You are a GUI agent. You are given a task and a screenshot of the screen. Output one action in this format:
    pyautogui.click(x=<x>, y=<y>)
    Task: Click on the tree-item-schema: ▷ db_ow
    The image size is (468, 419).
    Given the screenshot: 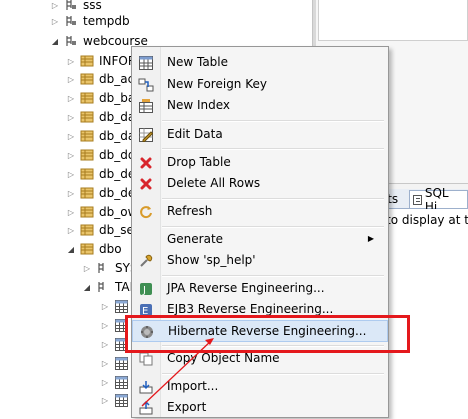 What is the action you would take?
    pyautogui.click(x=101, y=212)
    